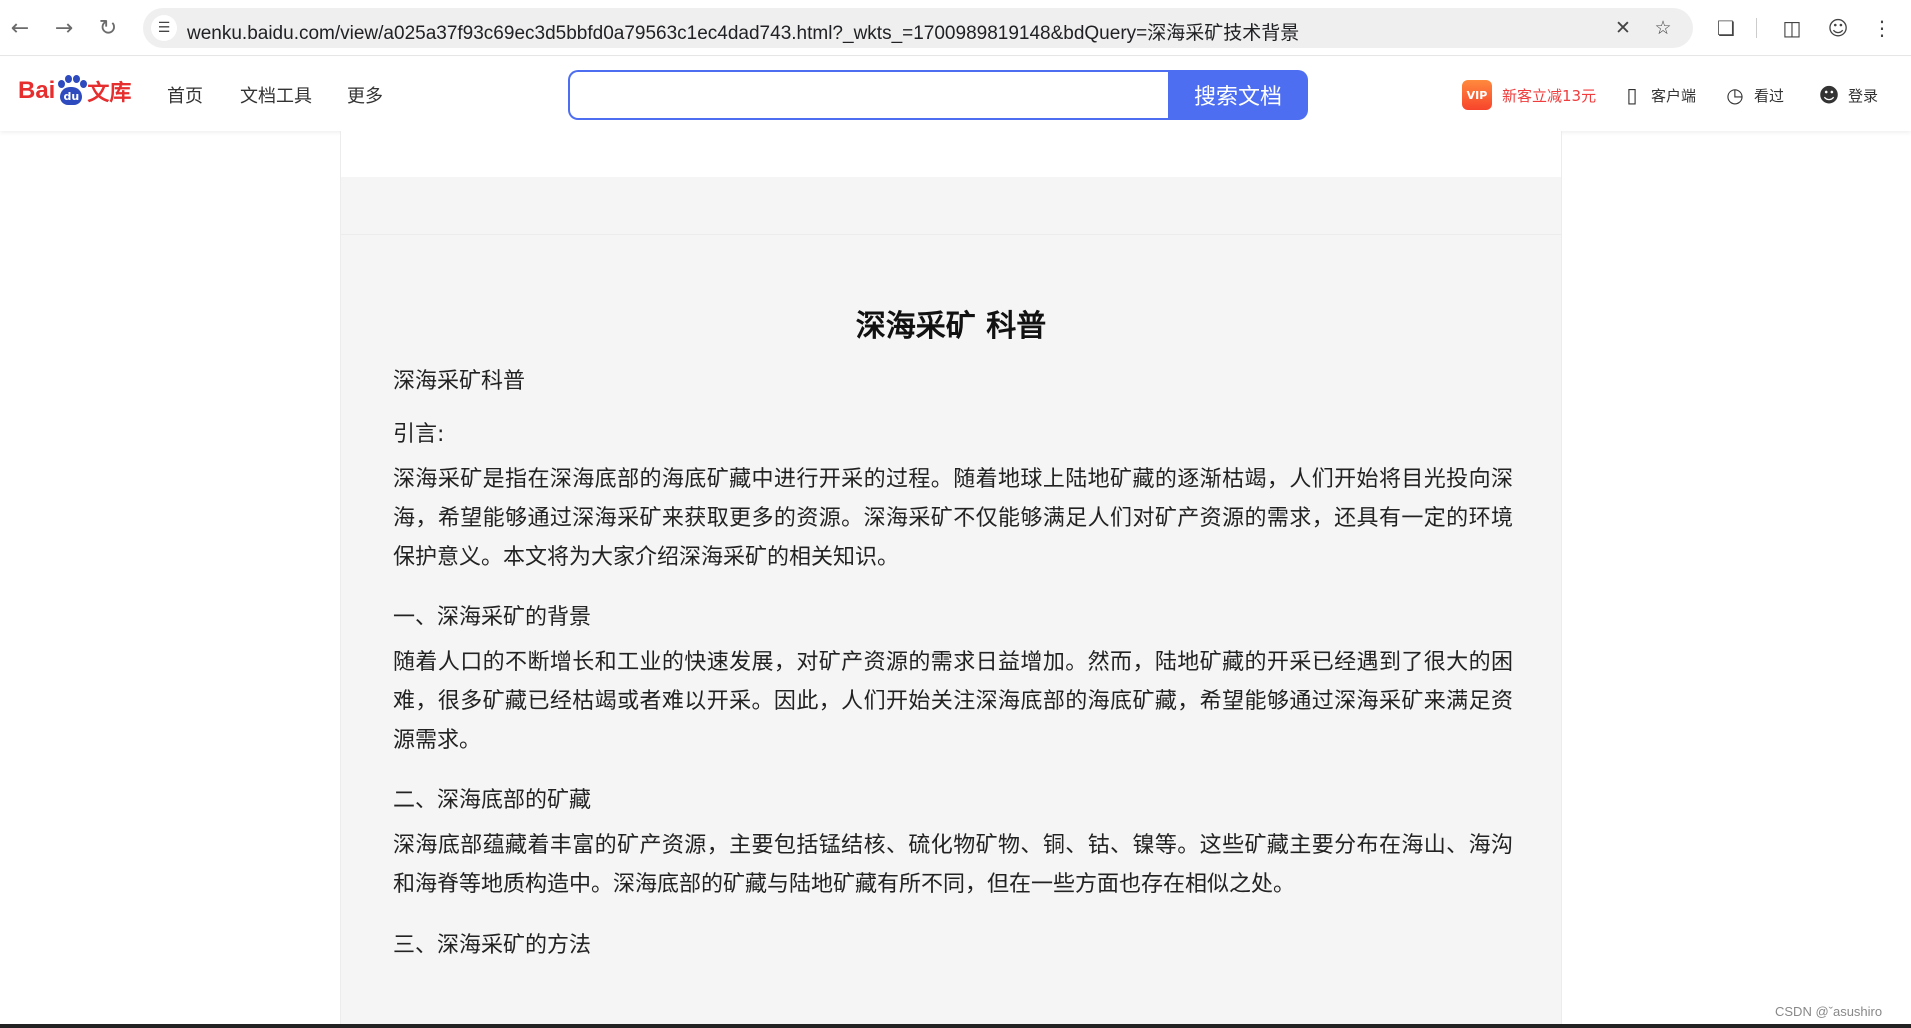 The height and width of the screenshot is (1028, 1911). I want to click on document-title: 深海采矿 科普, so click(951, 326).